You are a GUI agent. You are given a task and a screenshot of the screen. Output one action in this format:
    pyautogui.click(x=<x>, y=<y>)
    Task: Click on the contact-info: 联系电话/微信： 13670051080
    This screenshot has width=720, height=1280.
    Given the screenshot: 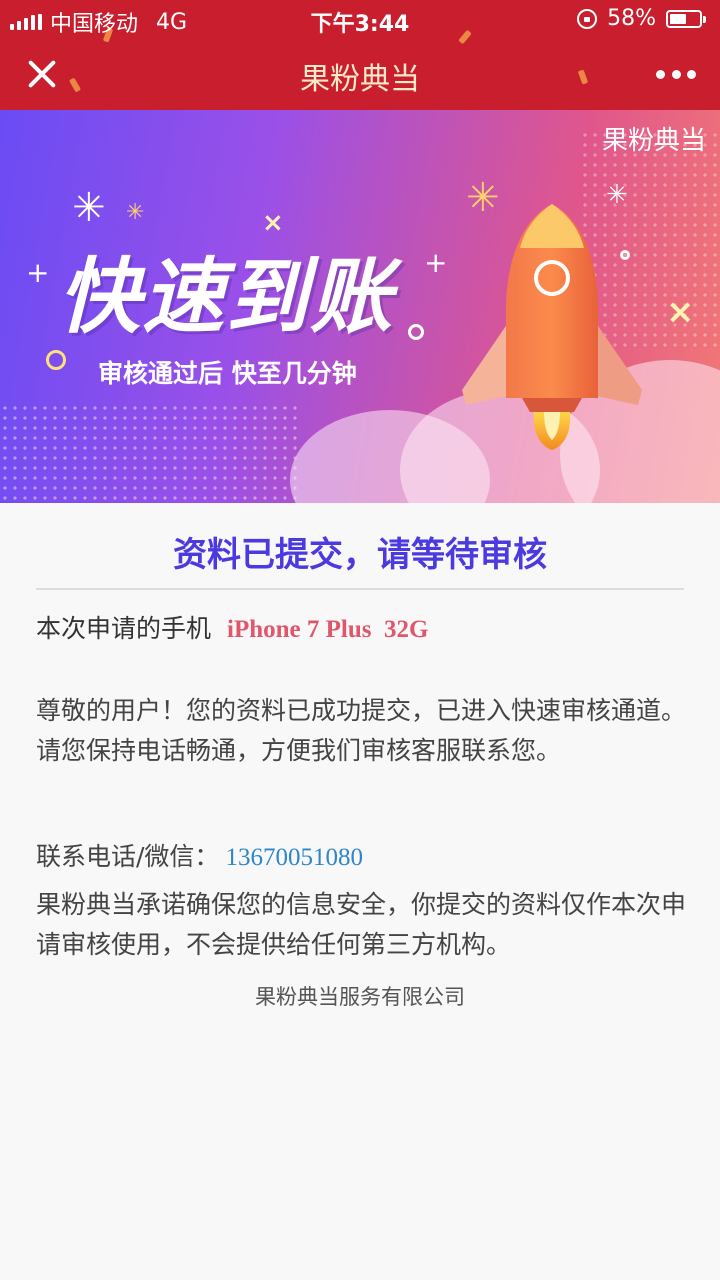 What is the action you would take?
    pyautogui.click(x=199, y=855)
    